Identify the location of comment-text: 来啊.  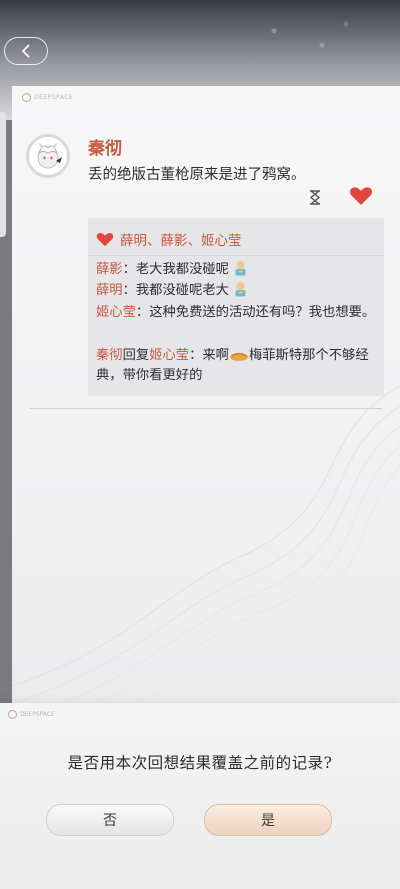
(215, 355).